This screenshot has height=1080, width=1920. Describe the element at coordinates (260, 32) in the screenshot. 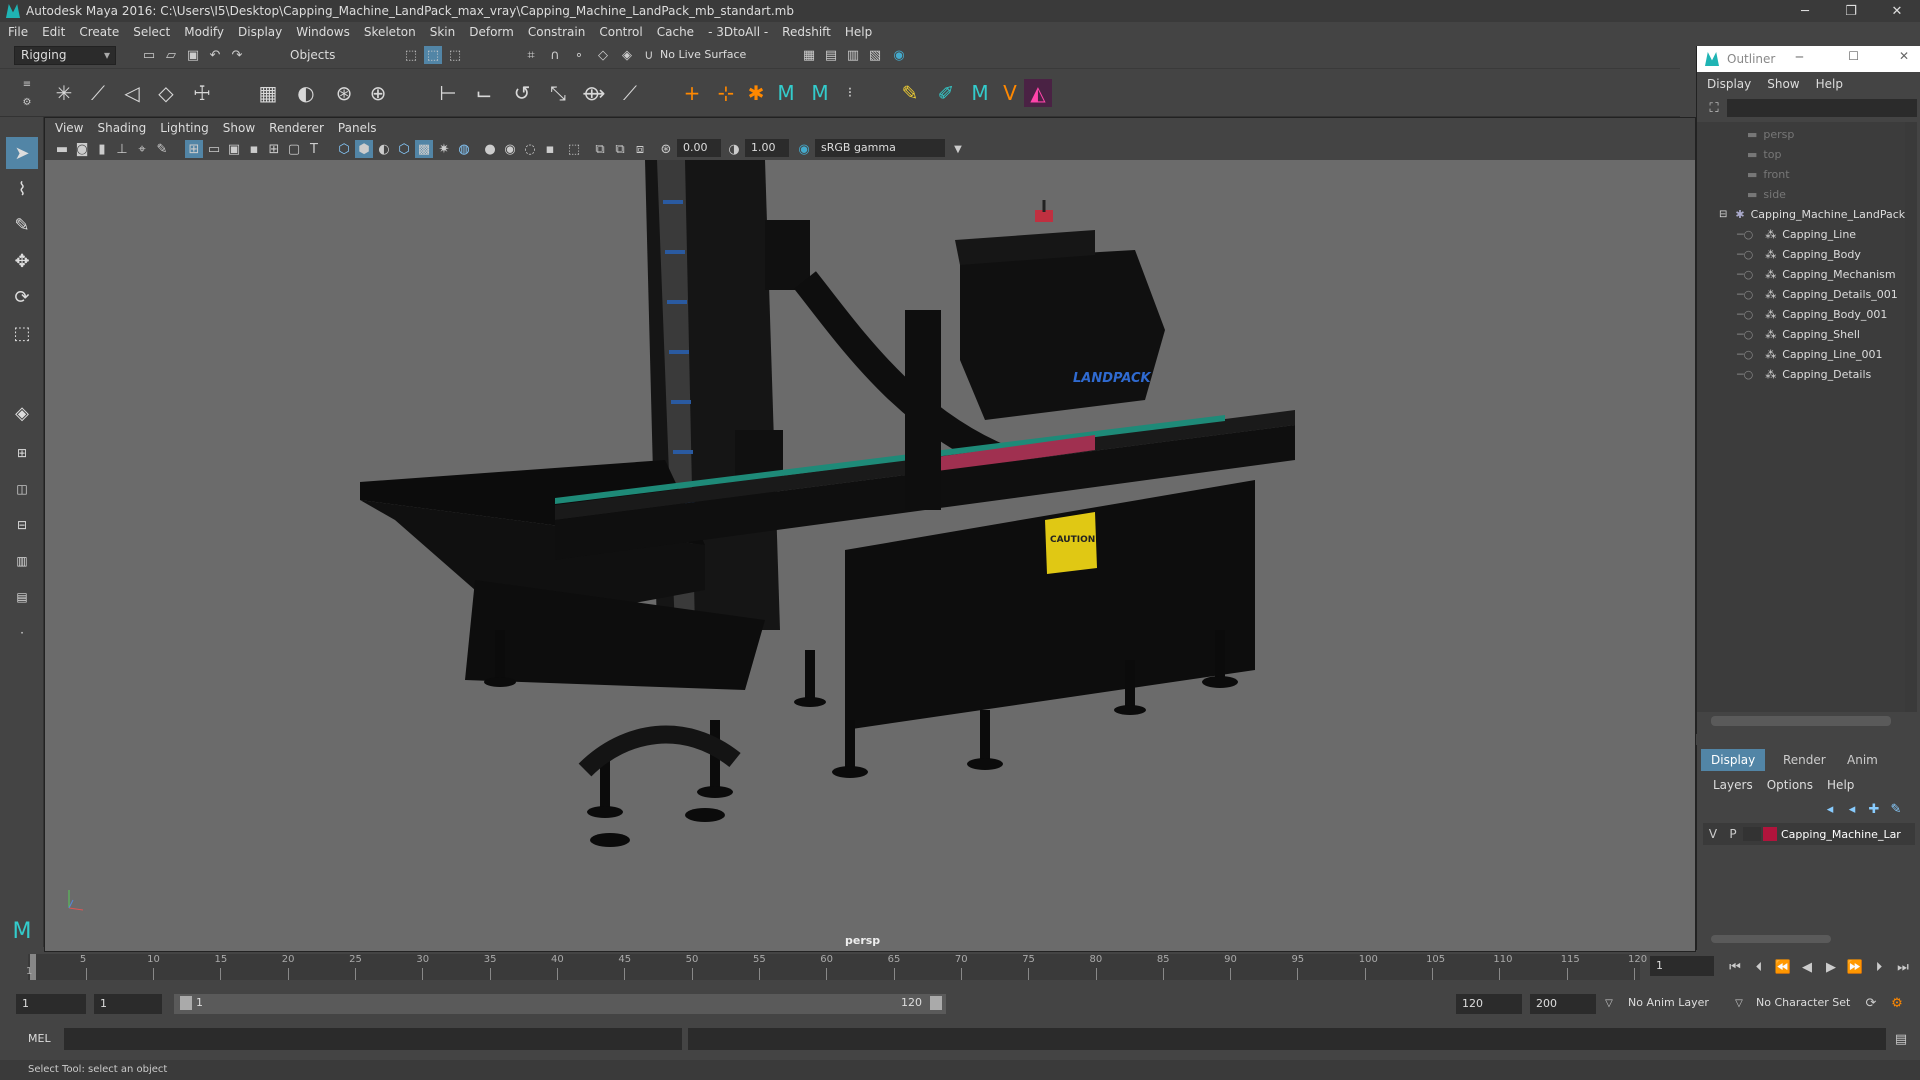

I see `menu-display: Display` at that location.